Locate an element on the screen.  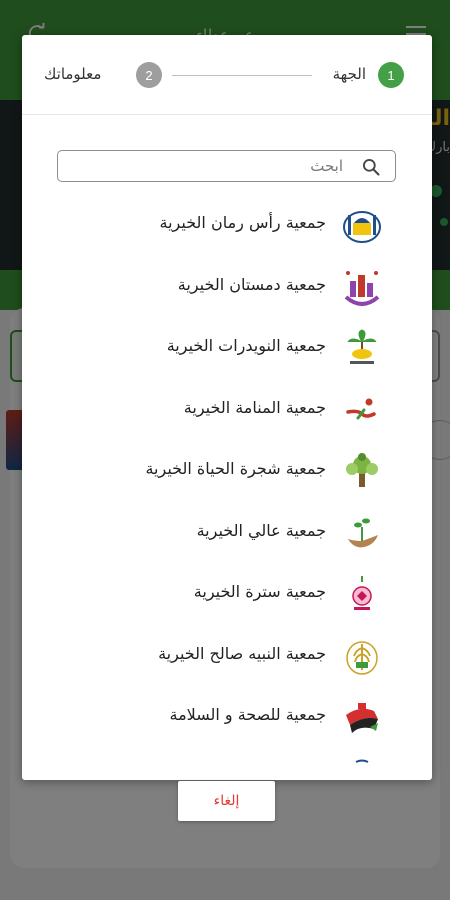
organization-name: جمعية المنامة الخيرية is located at coordinates (254, 407).